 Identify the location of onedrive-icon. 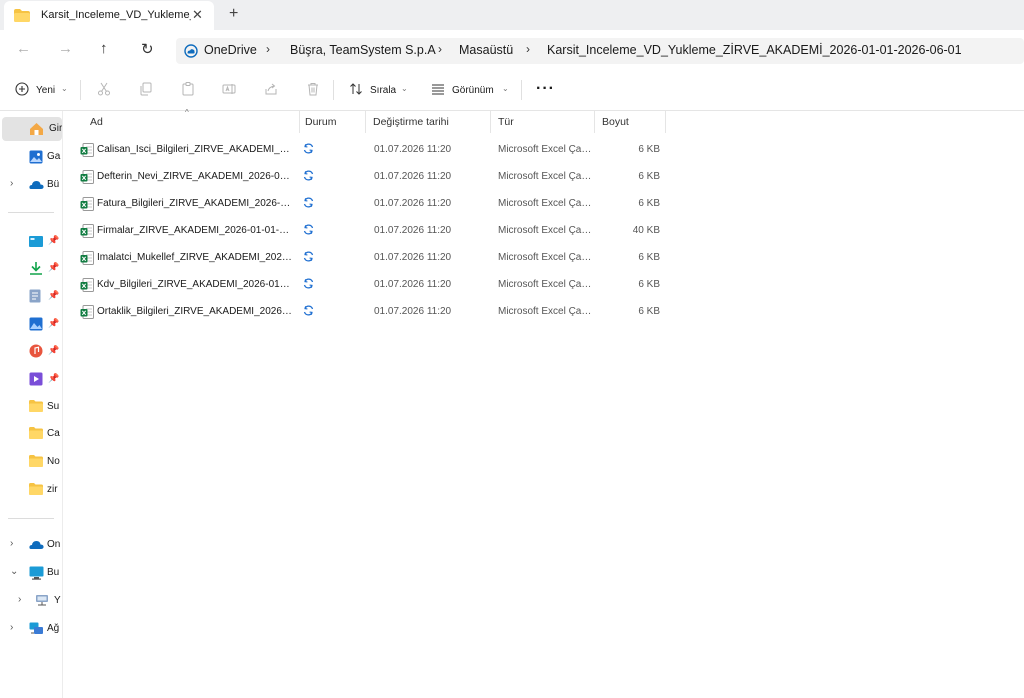
(36, 545).